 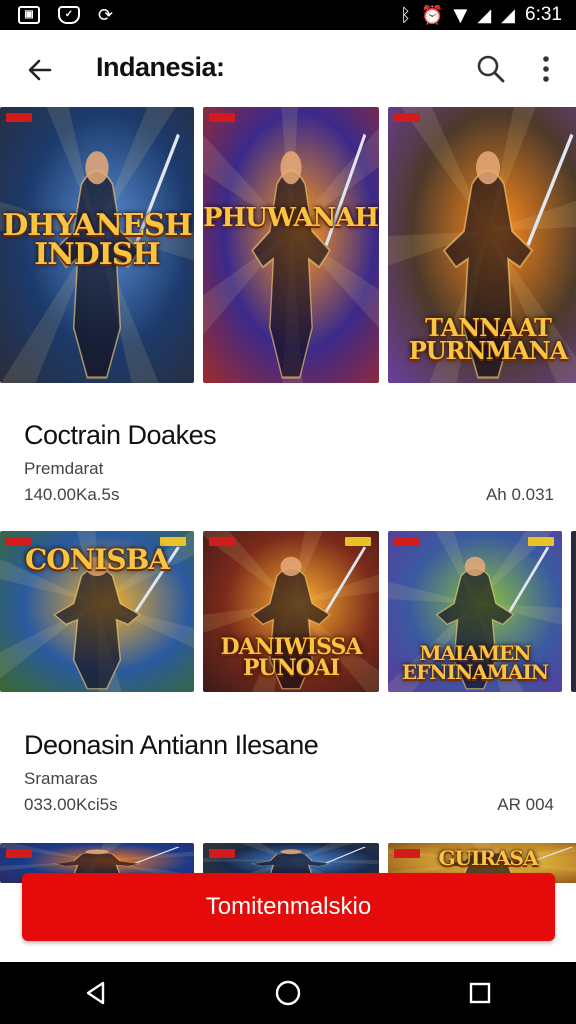 What do you see at coordinates (120, 435) in the screenshot?
I see `section-title: Coctrain Doakes` at bounding box center [120, 435].